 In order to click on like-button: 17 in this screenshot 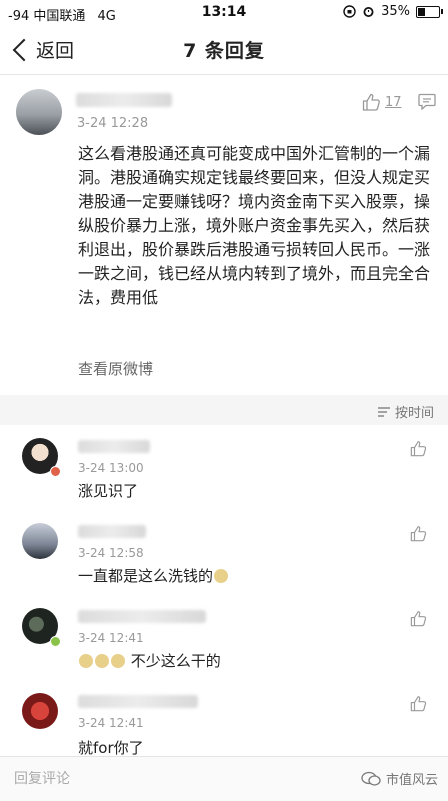, I will do `click(382, 102)`.